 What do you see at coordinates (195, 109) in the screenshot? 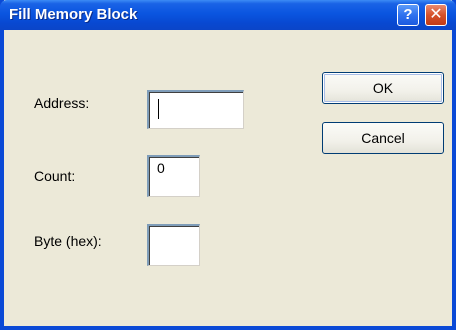
I see `address-field` at bounding box center [195, 109].